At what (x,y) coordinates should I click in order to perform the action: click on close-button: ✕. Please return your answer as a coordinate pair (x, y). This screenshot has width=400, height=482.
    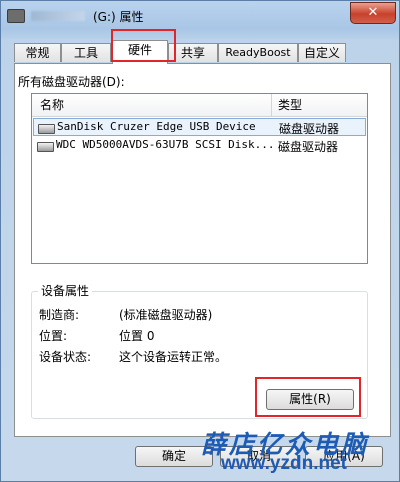
    Looking at the image, I should click on (373, 13).